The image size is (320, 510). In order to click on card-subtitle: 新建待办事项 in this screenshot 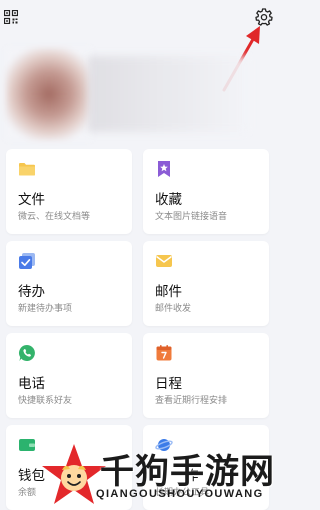, I will do `click(45, 308)`.